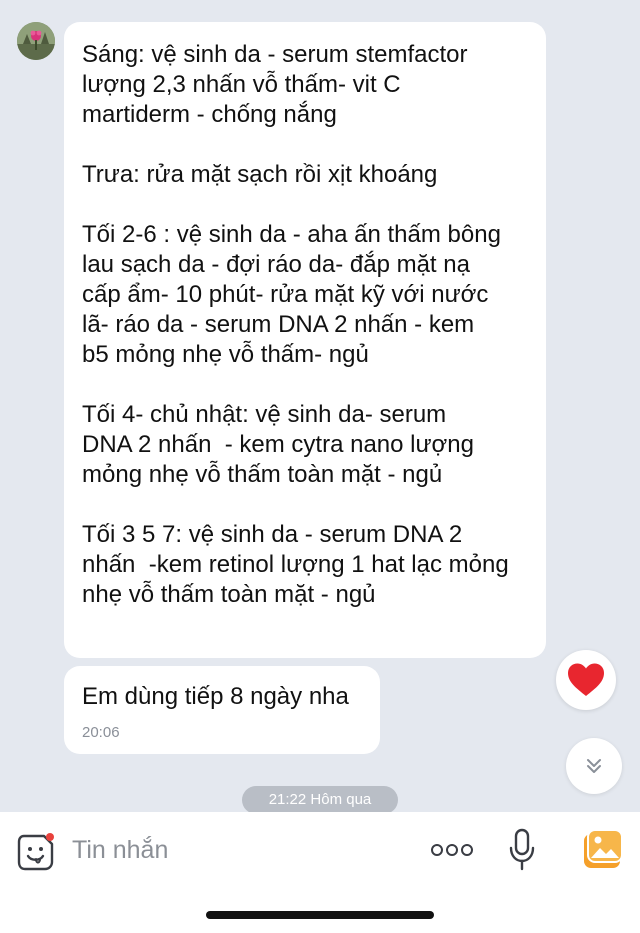  I want to click on avatar, so click(36, 41).